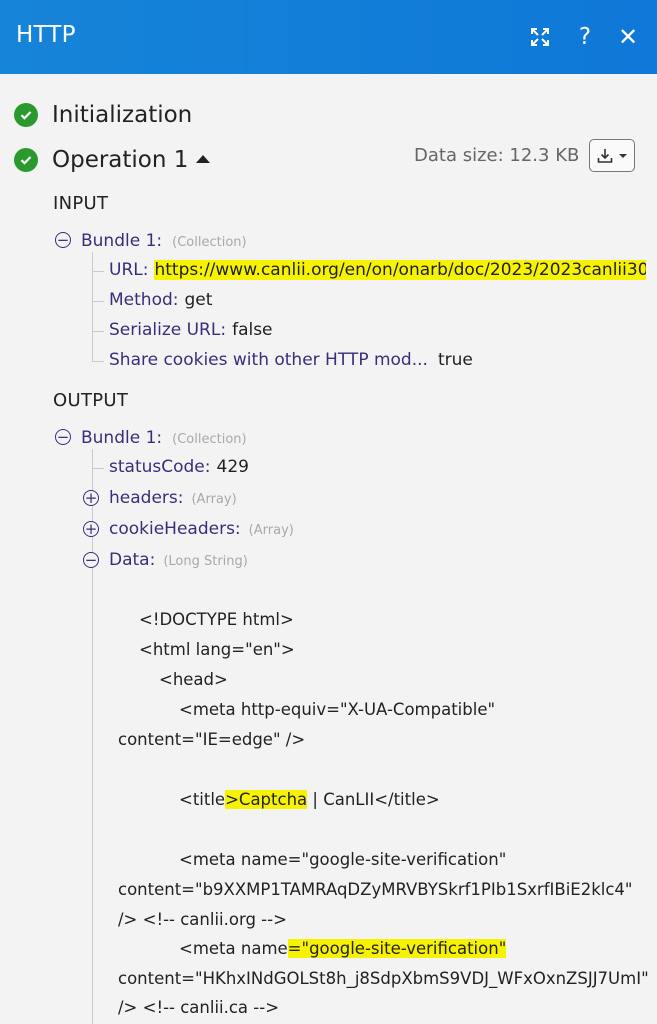 The image size is (657, 1024). Describe the element at coordinates (191, 330) in the screenshot. I see `input-serialize-url-row: Serialize URL: false` at that location.